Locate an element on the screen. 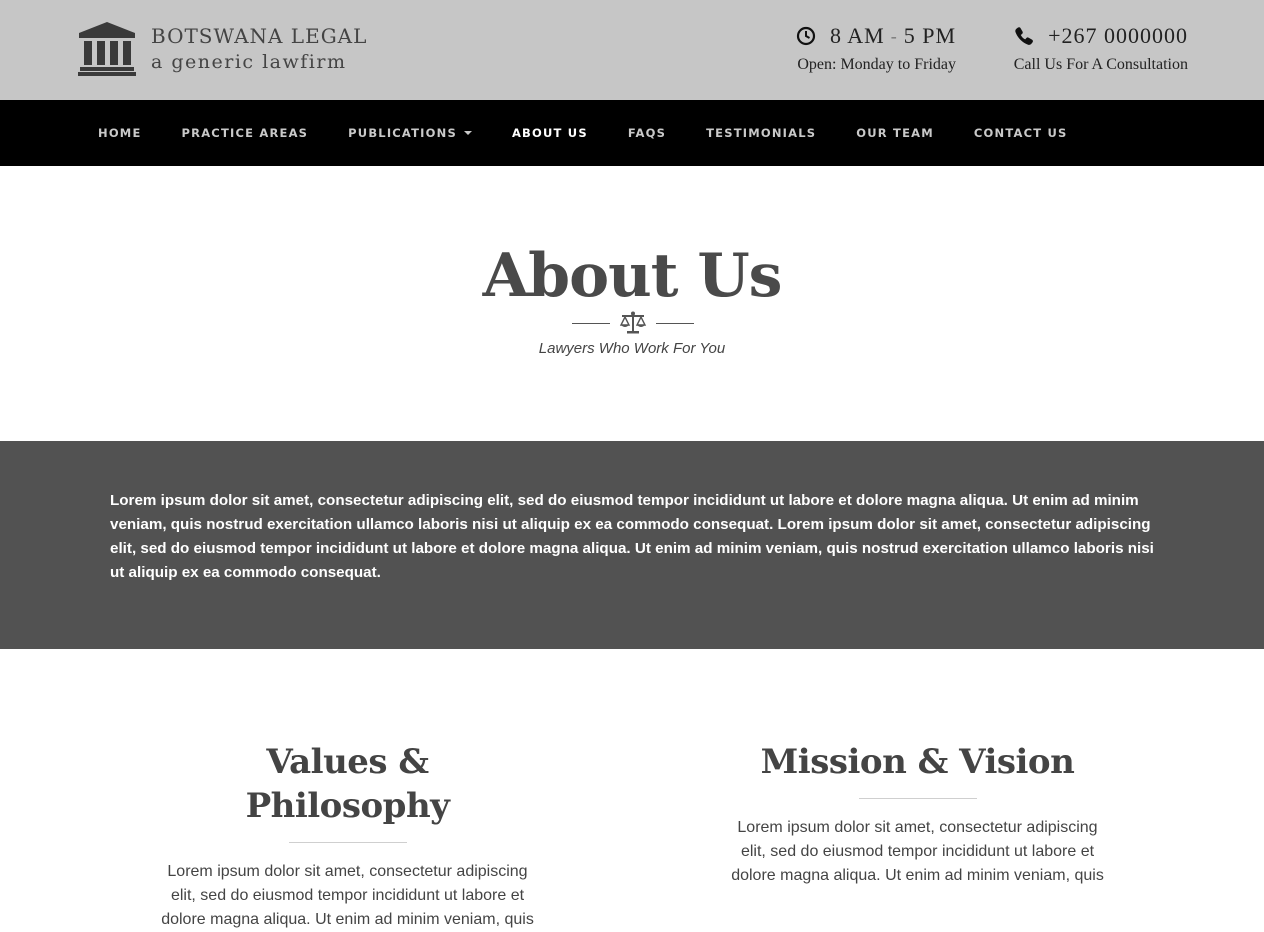 This screenshot has width=1264, height=932. nav-item-our-team: OUR TEAM is located at coordinates (895, 133).